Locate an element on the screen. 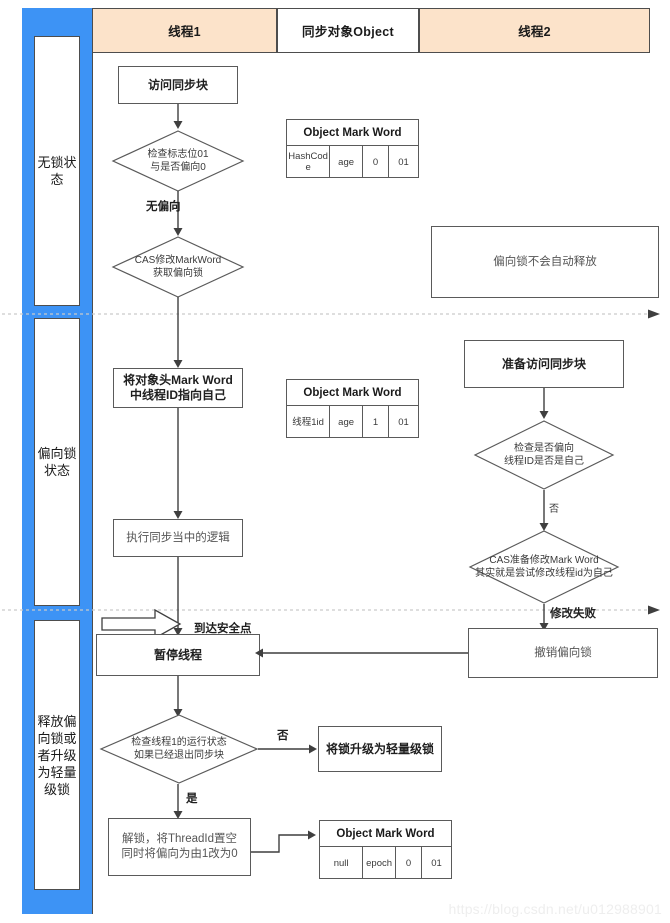  state-box-unlocked: 无锁状态 is located at coordinates (57, 171).